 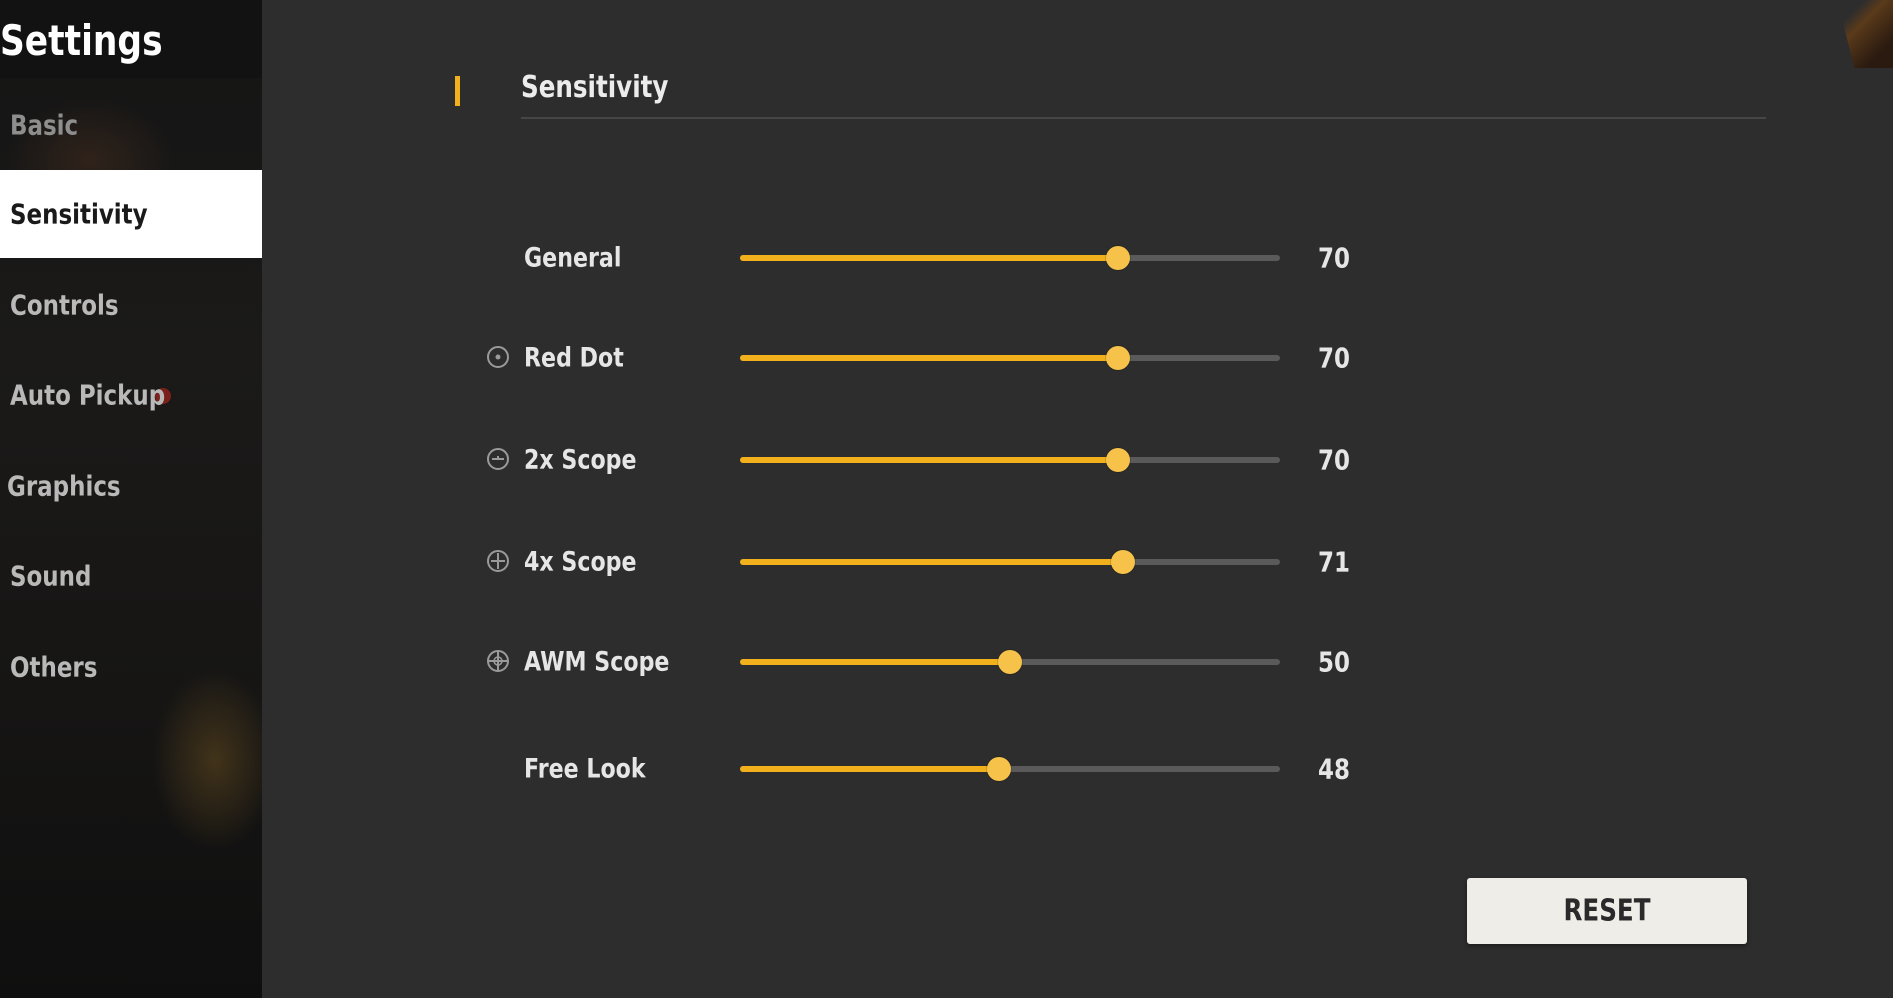 I want to click on free-look-slider, so click(x=1010, y=769).